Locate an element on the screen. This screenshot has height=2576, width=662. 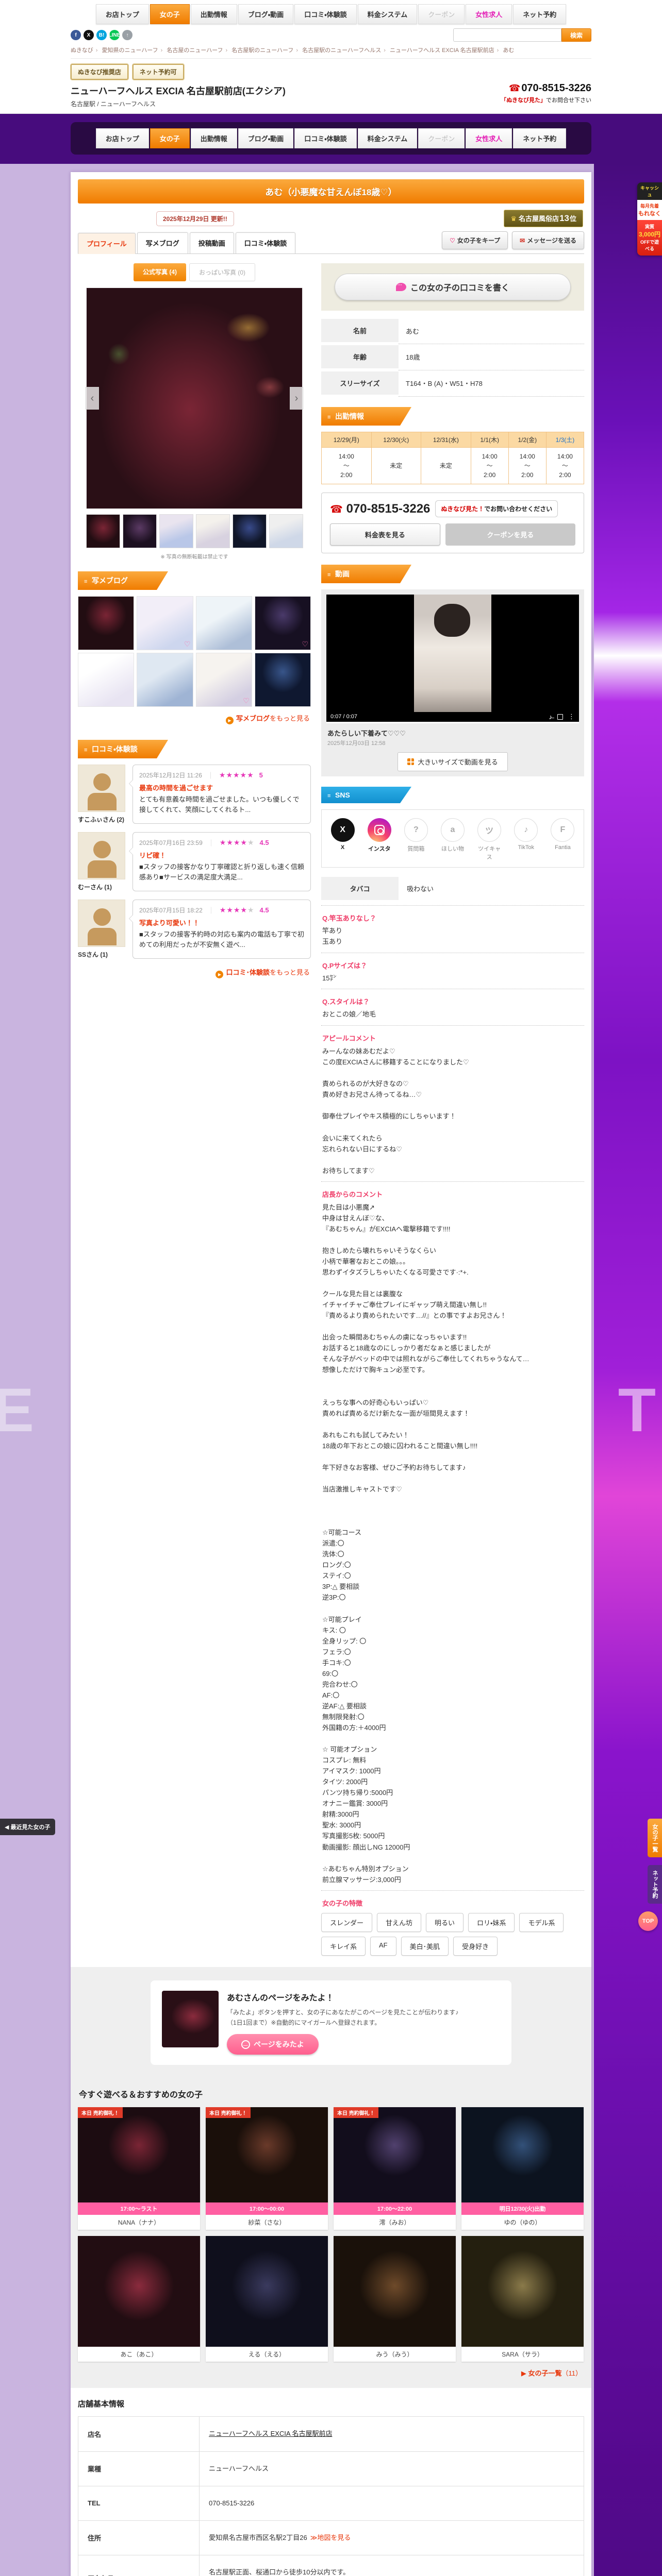
kebab-menu-icon: ⋮ is located at coordinates (571, 717).